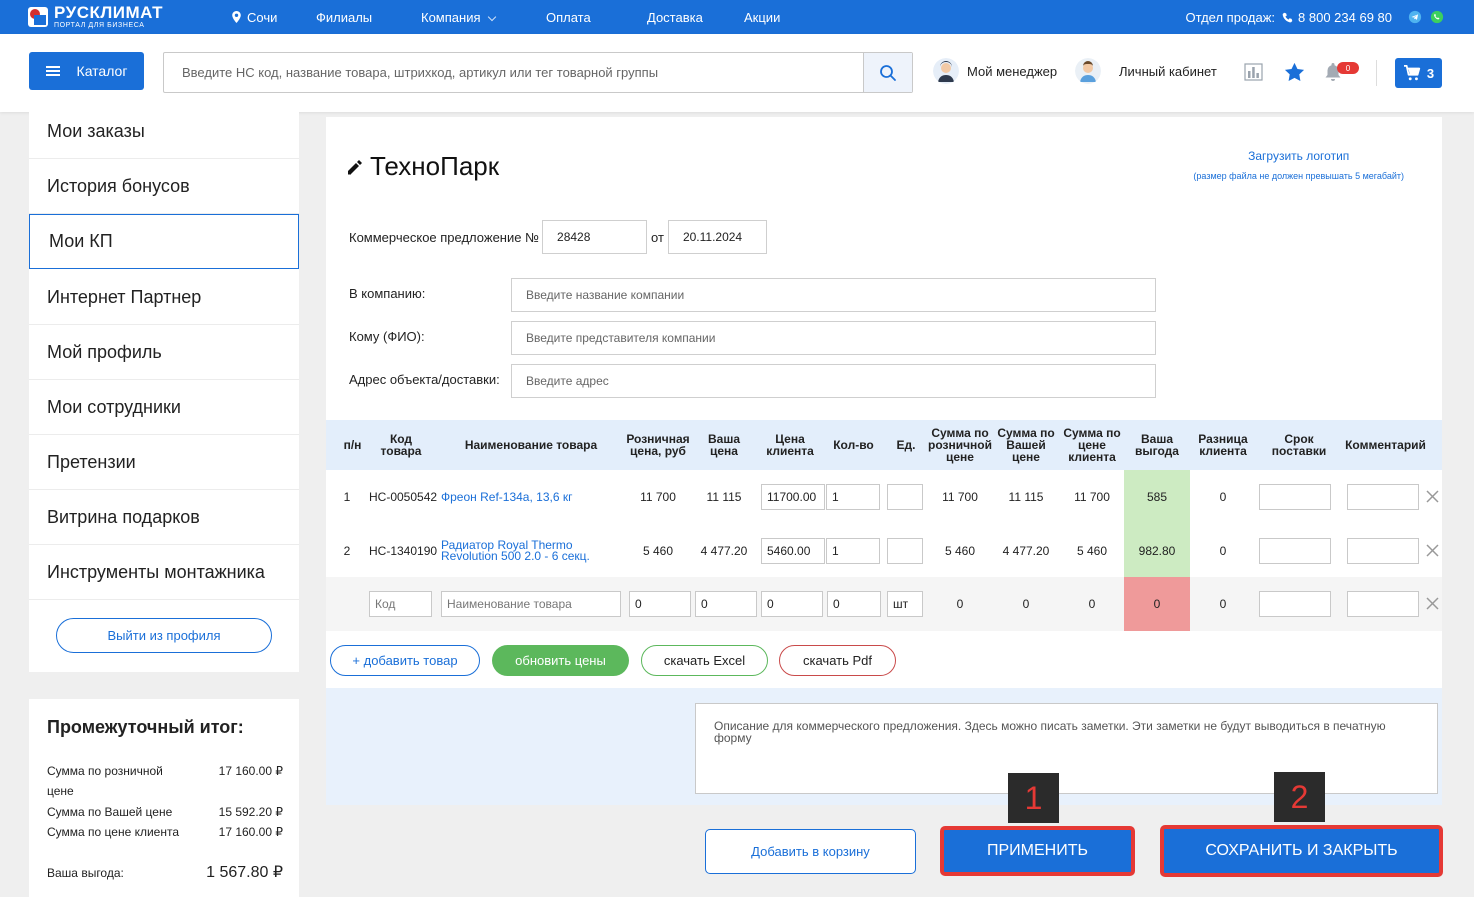 This screenshot has width=1474, height=897. Describe the element at coordinates (1223, 445) in the screenshot. I see `col-header-client-diff: Разница клиента` at that location.